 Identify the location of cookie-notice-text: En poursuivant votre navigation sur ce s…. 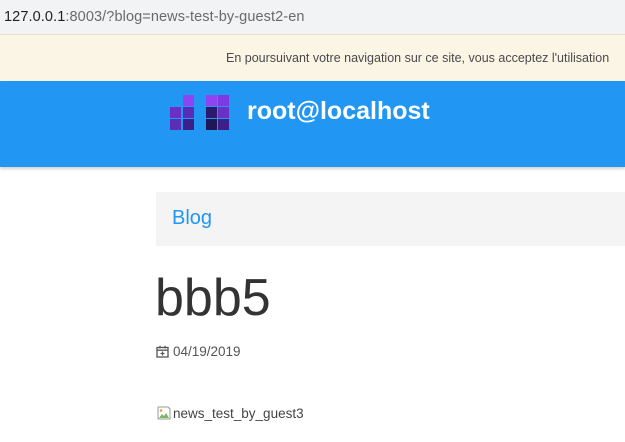
(418, 58).